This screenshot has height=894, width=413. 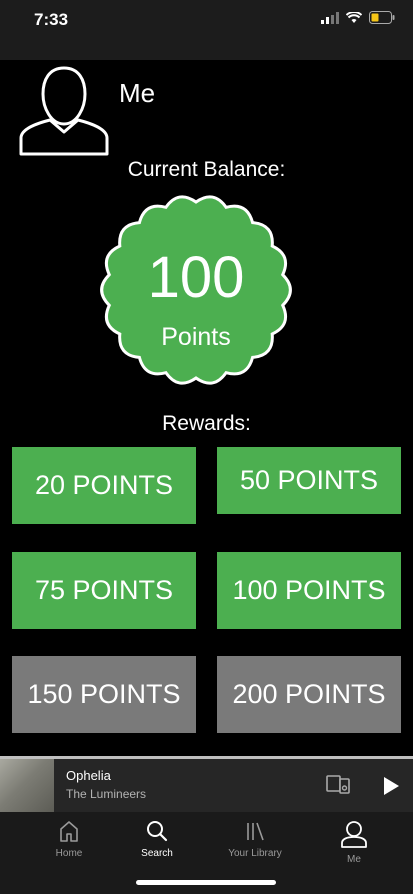 What do you see at coordinates (206, 30) in the screenshot?
I see `status-bar: 7:33` at bounding box center [206, 30].